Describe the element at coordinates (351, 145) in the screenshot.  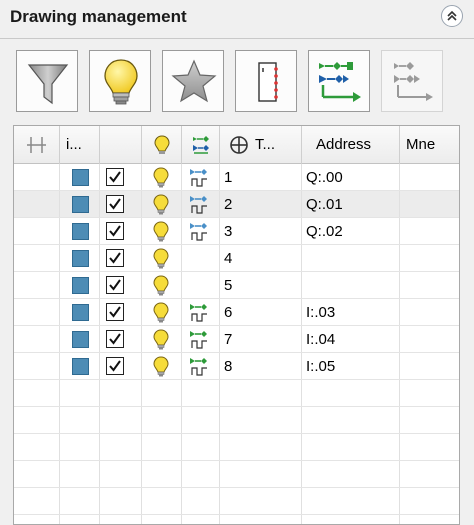
I see `header-address-col: Address` at that location.